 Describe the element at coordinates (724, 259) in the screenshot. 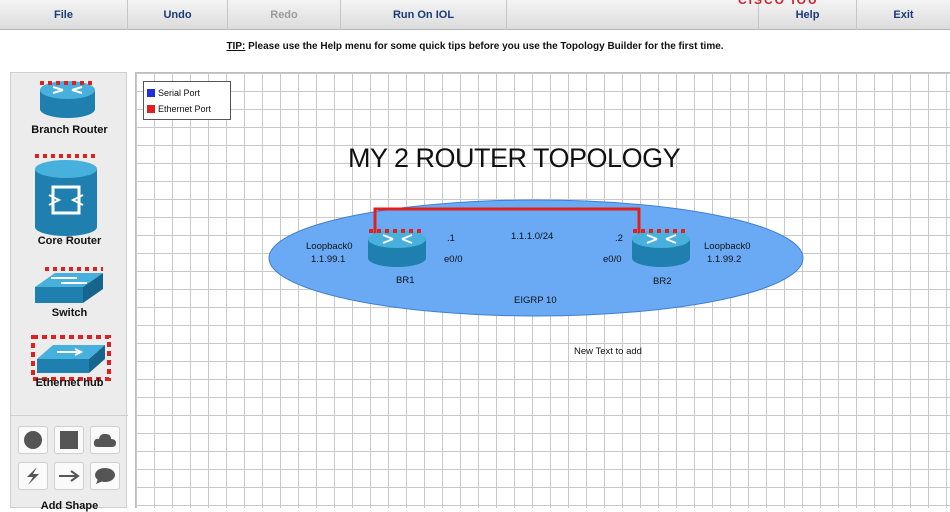

I see `br2-loopback-ip: 1.1.99.2` at that location.